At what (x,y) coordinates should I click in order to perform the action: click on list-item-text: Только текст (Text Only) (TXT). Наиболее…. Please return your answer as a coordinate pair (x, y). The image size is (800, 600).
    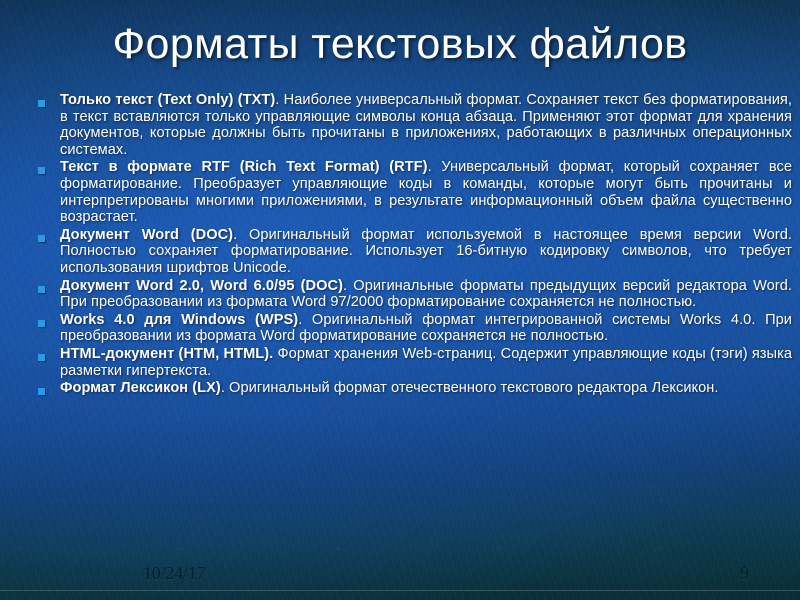
    Looking at the image, I should click on (426, 125).